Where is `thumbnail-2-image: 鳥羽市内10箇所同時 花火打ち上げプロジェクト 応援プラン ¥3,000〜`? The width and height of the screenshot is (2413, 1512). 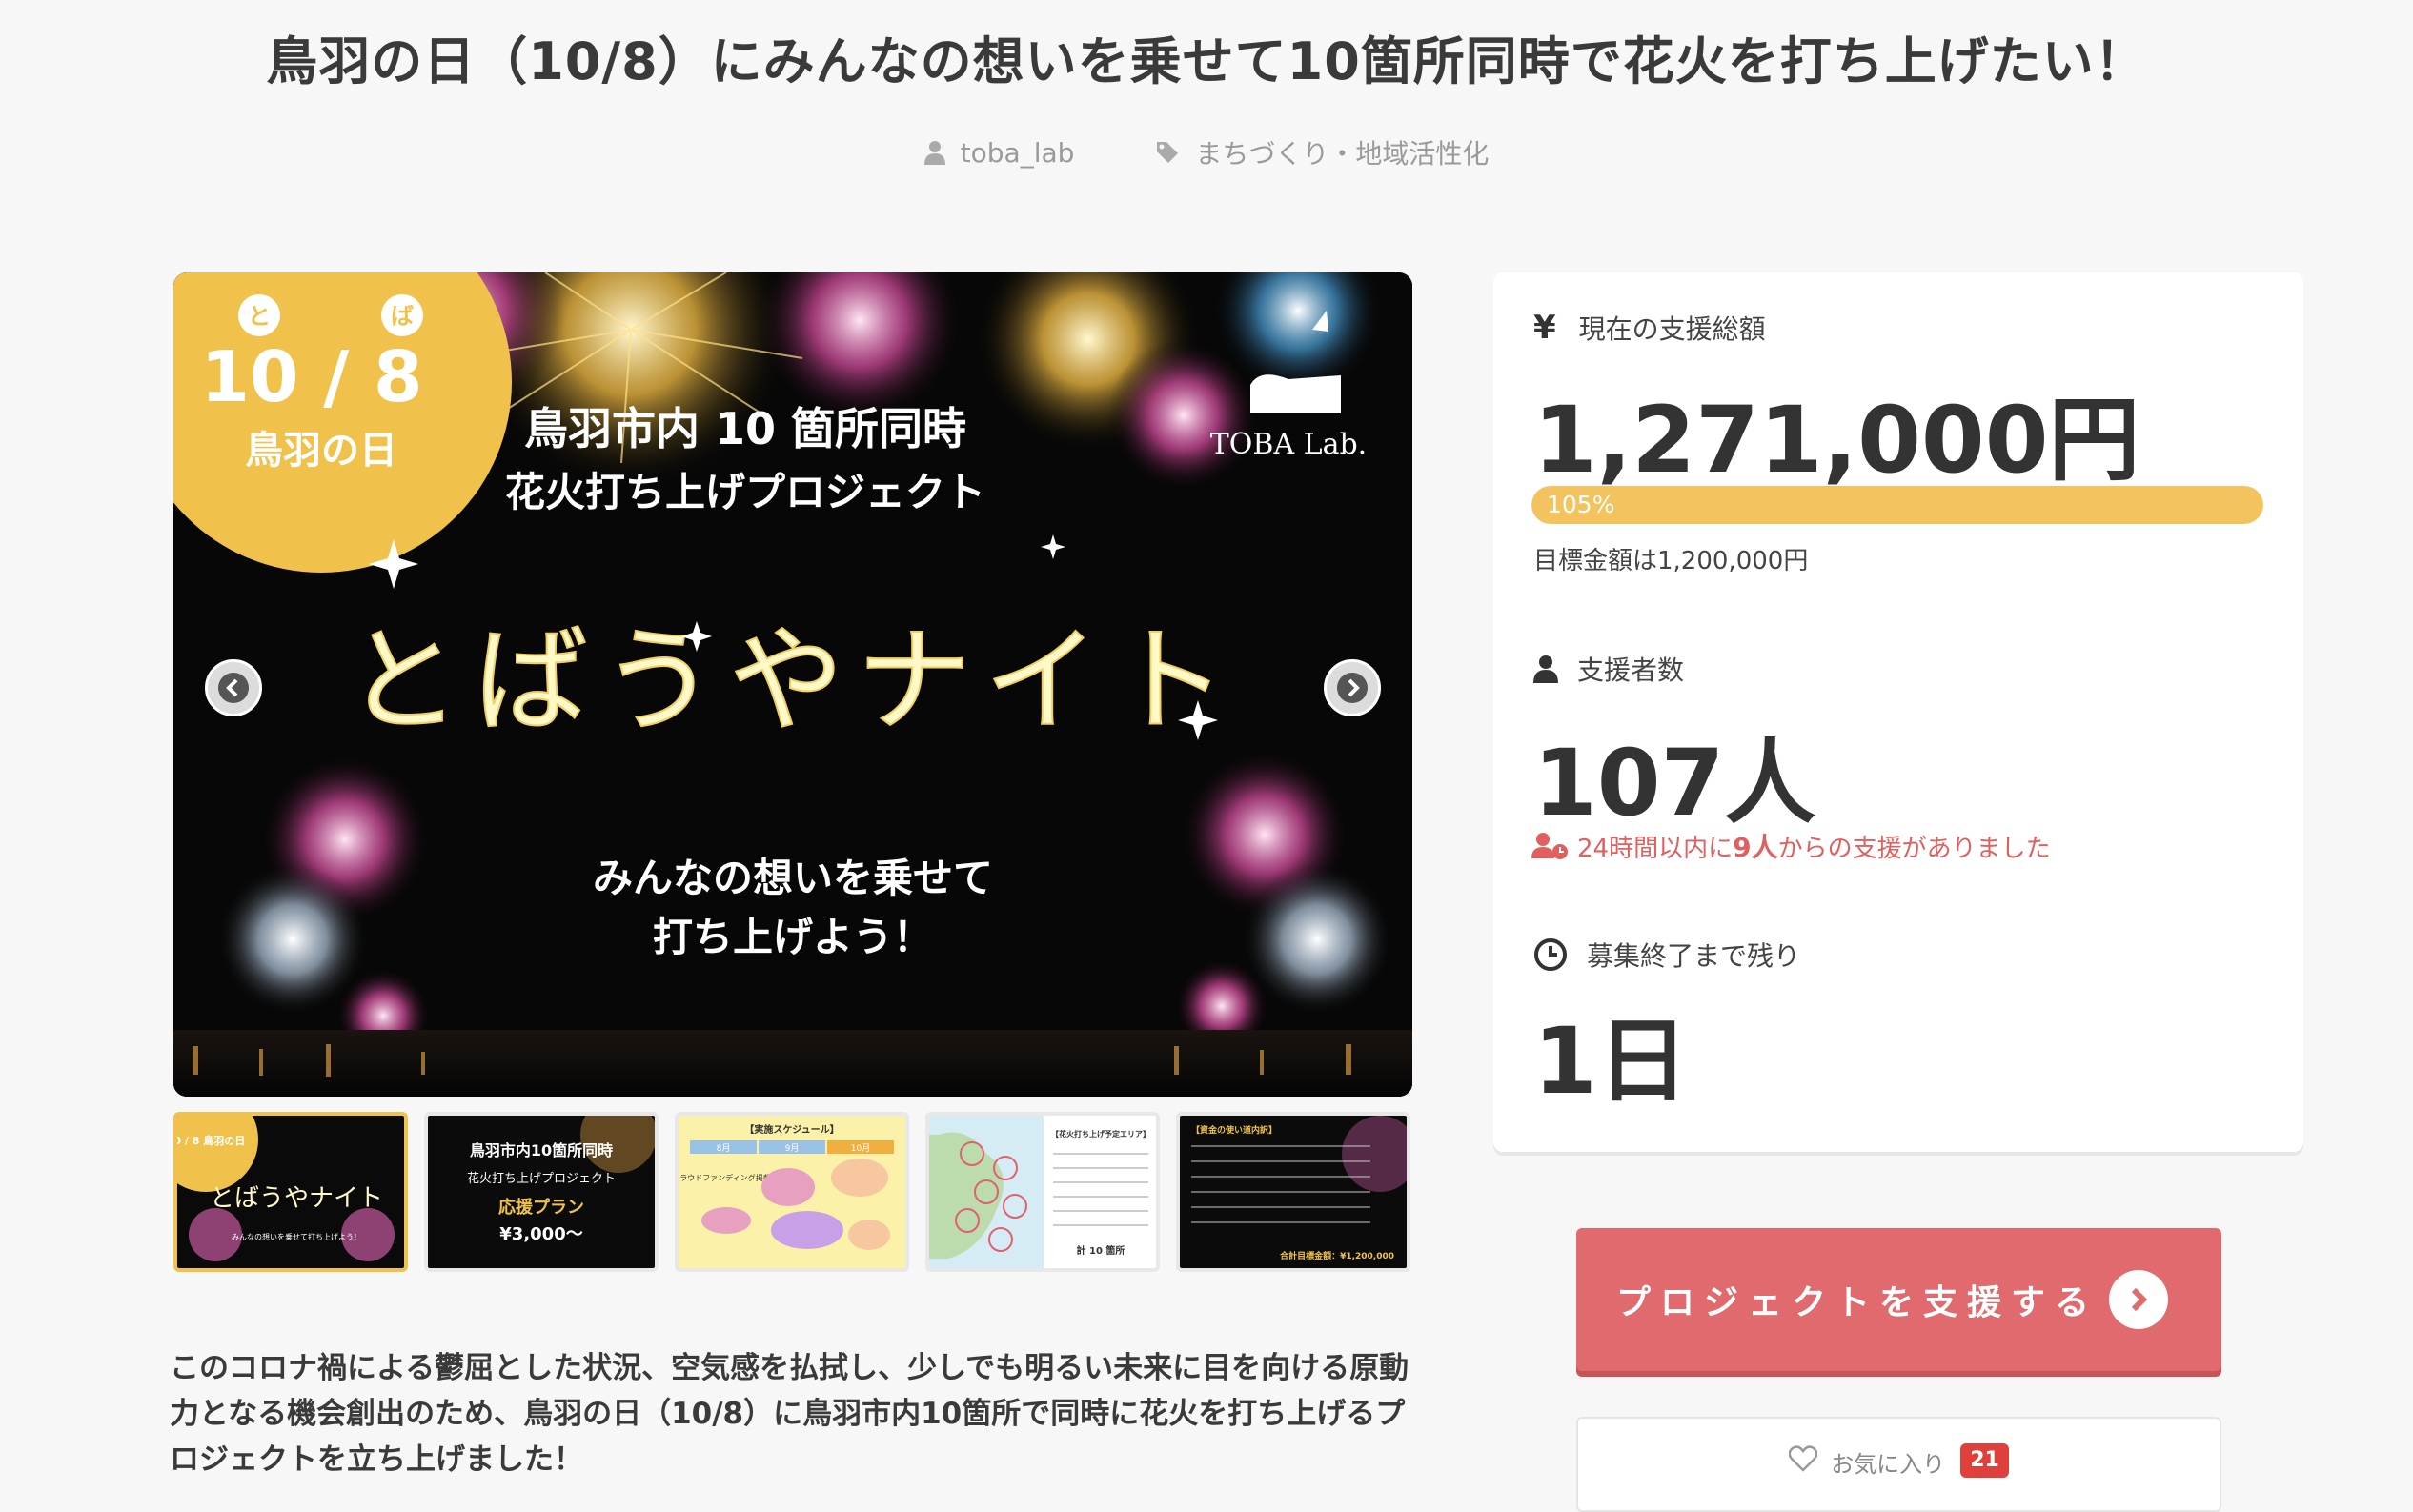 thumbnail-2-image: 鳥羽市内10箇所同時 花火打ち上げプロジェクト 応援プラン ¥3,000〜 is located at coordinates (541, 1192).